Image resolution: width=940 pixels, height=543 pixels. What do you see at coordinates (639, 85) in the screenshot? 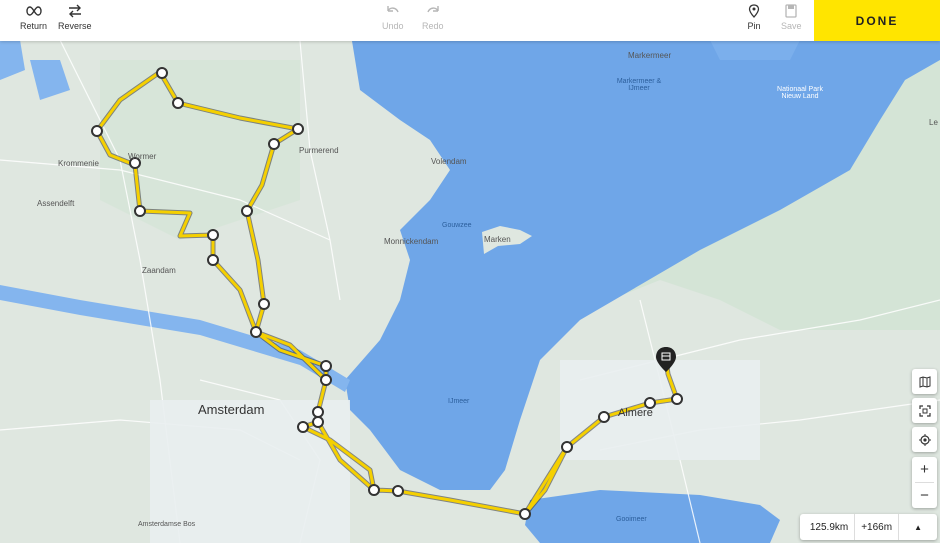
I see `map-label-markermeer-ijmeer: Markermeer & IJmeer` at bounding box center [639, 85].